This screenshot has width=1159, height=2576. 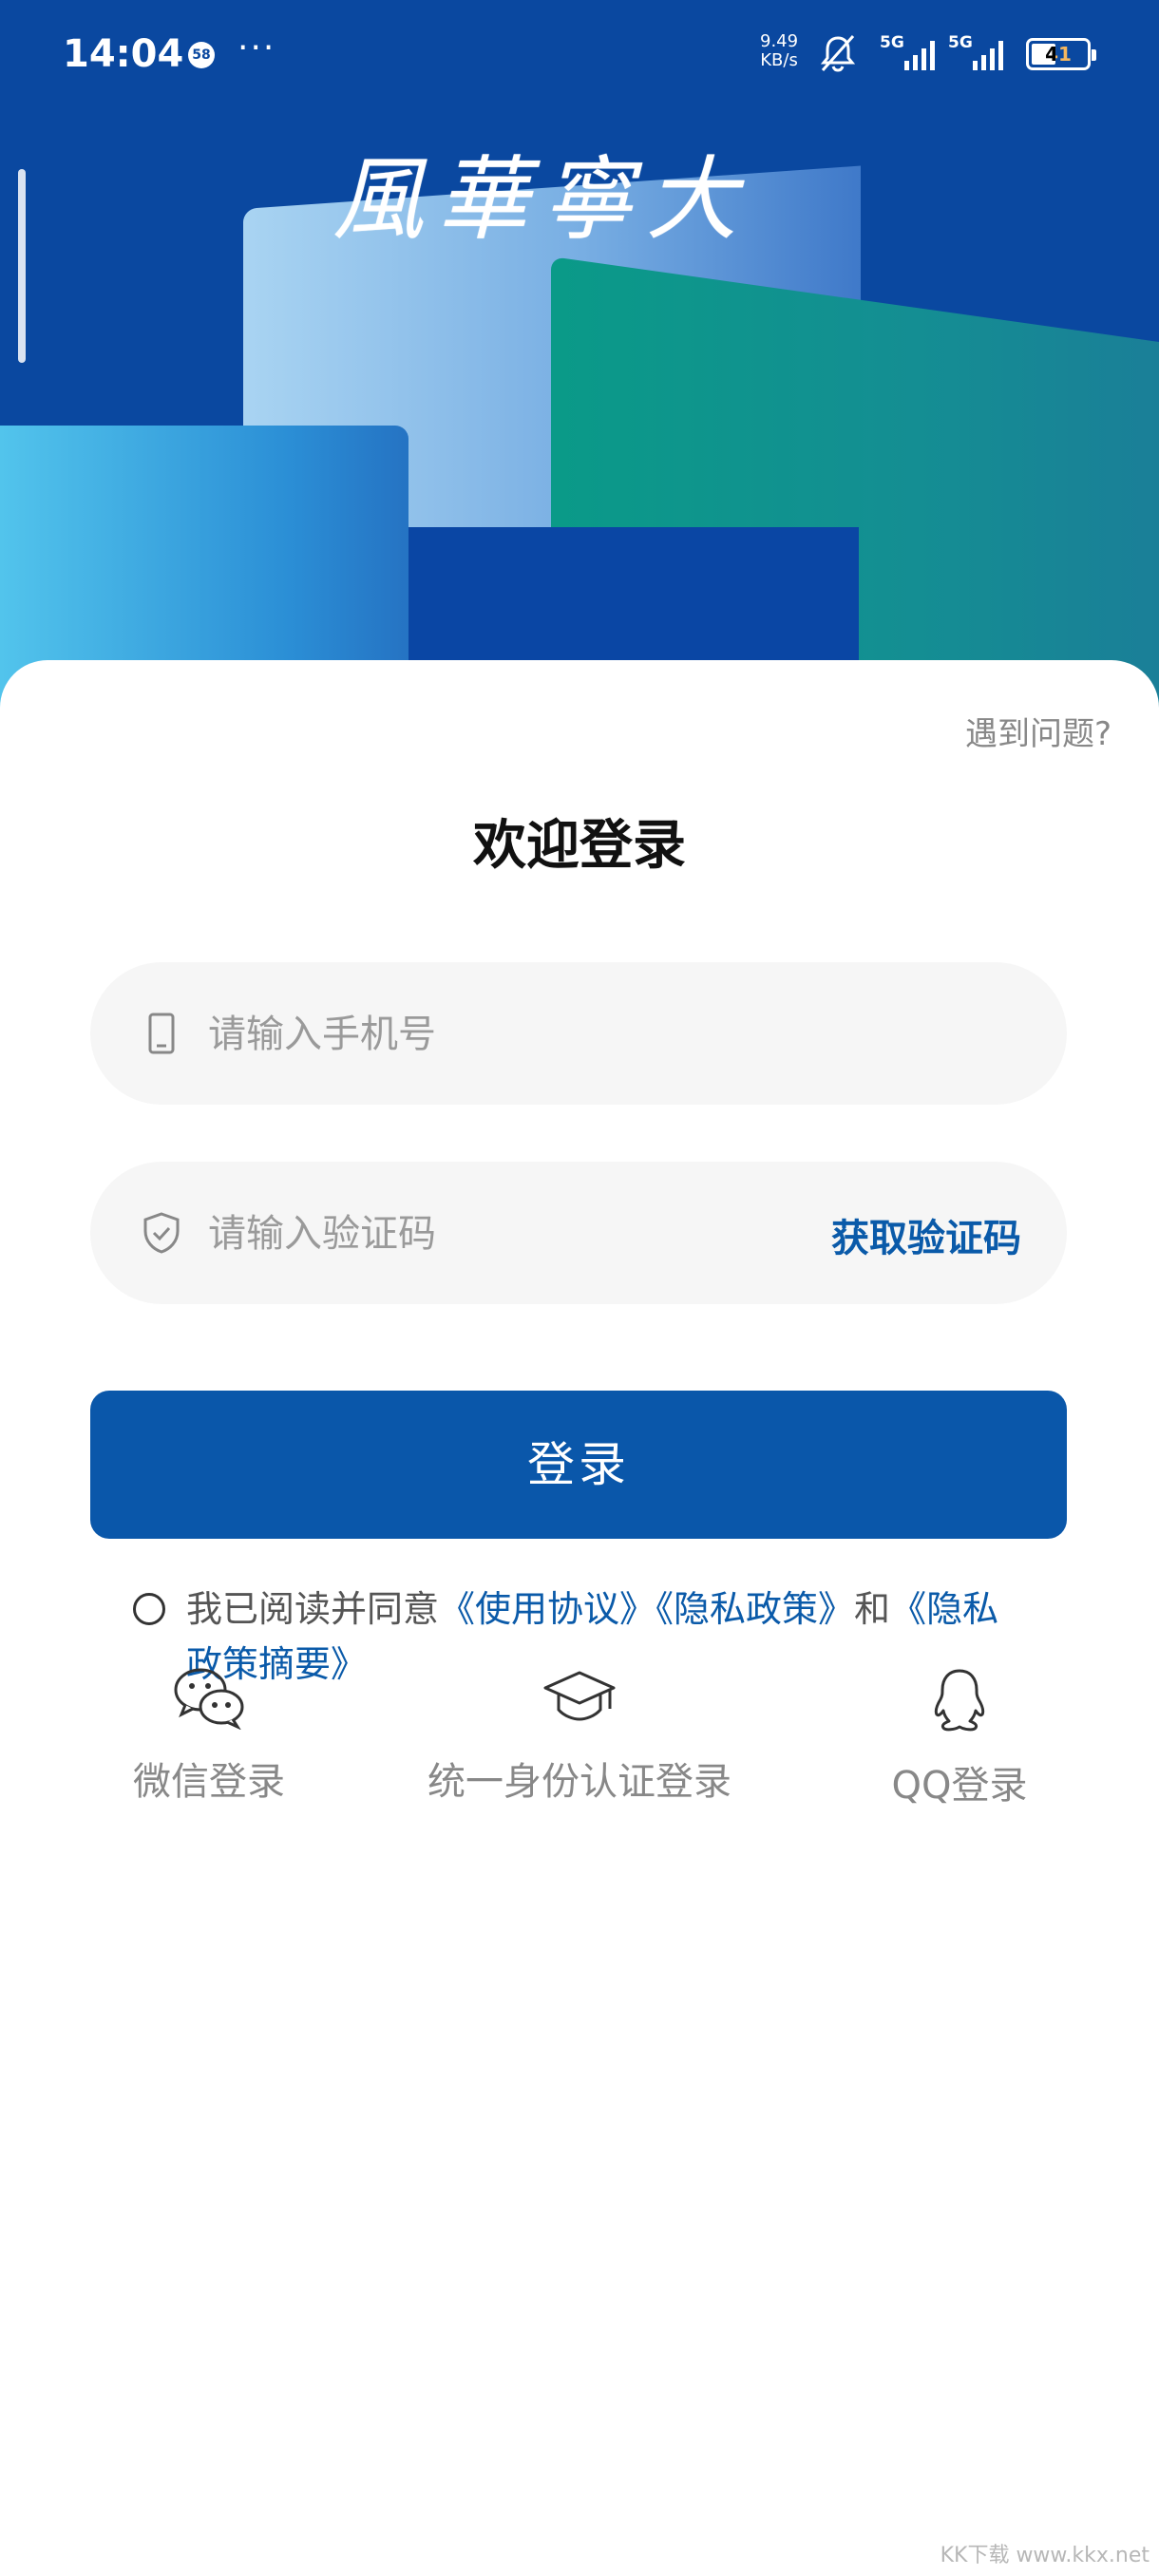 I want to click on page-title: 欢迎登录, so click(x=579, y=846).